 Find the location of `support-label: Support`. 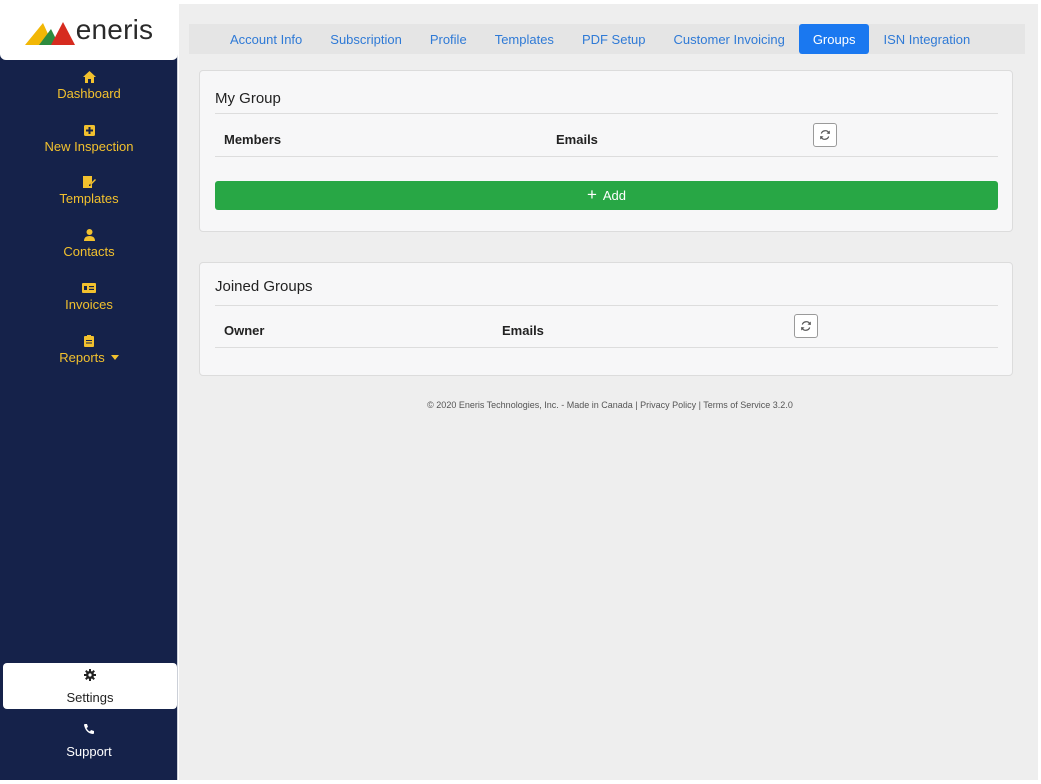

support-label: Support is located at coordinates (89, 751).